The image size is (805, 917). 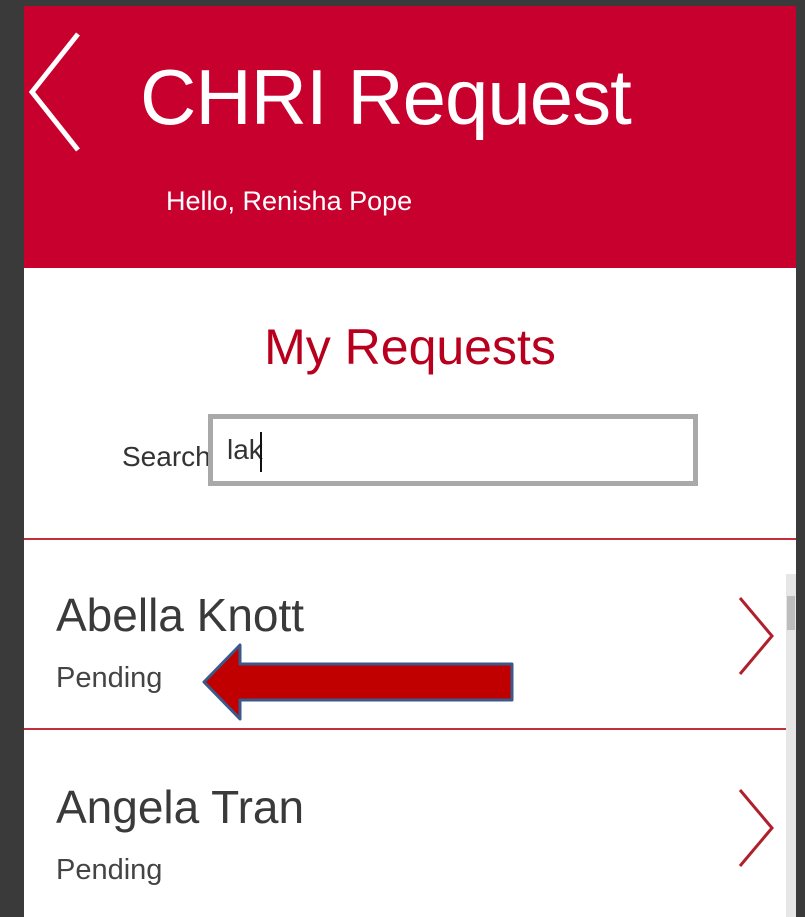 I want to click on text-cursor, so click(x=261, y=452).